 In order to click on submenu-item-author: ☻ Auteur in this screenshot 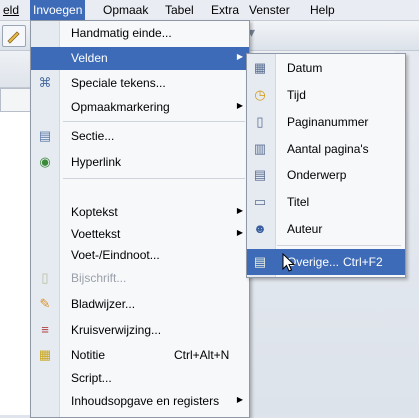, I will do `click(326, 229)`.